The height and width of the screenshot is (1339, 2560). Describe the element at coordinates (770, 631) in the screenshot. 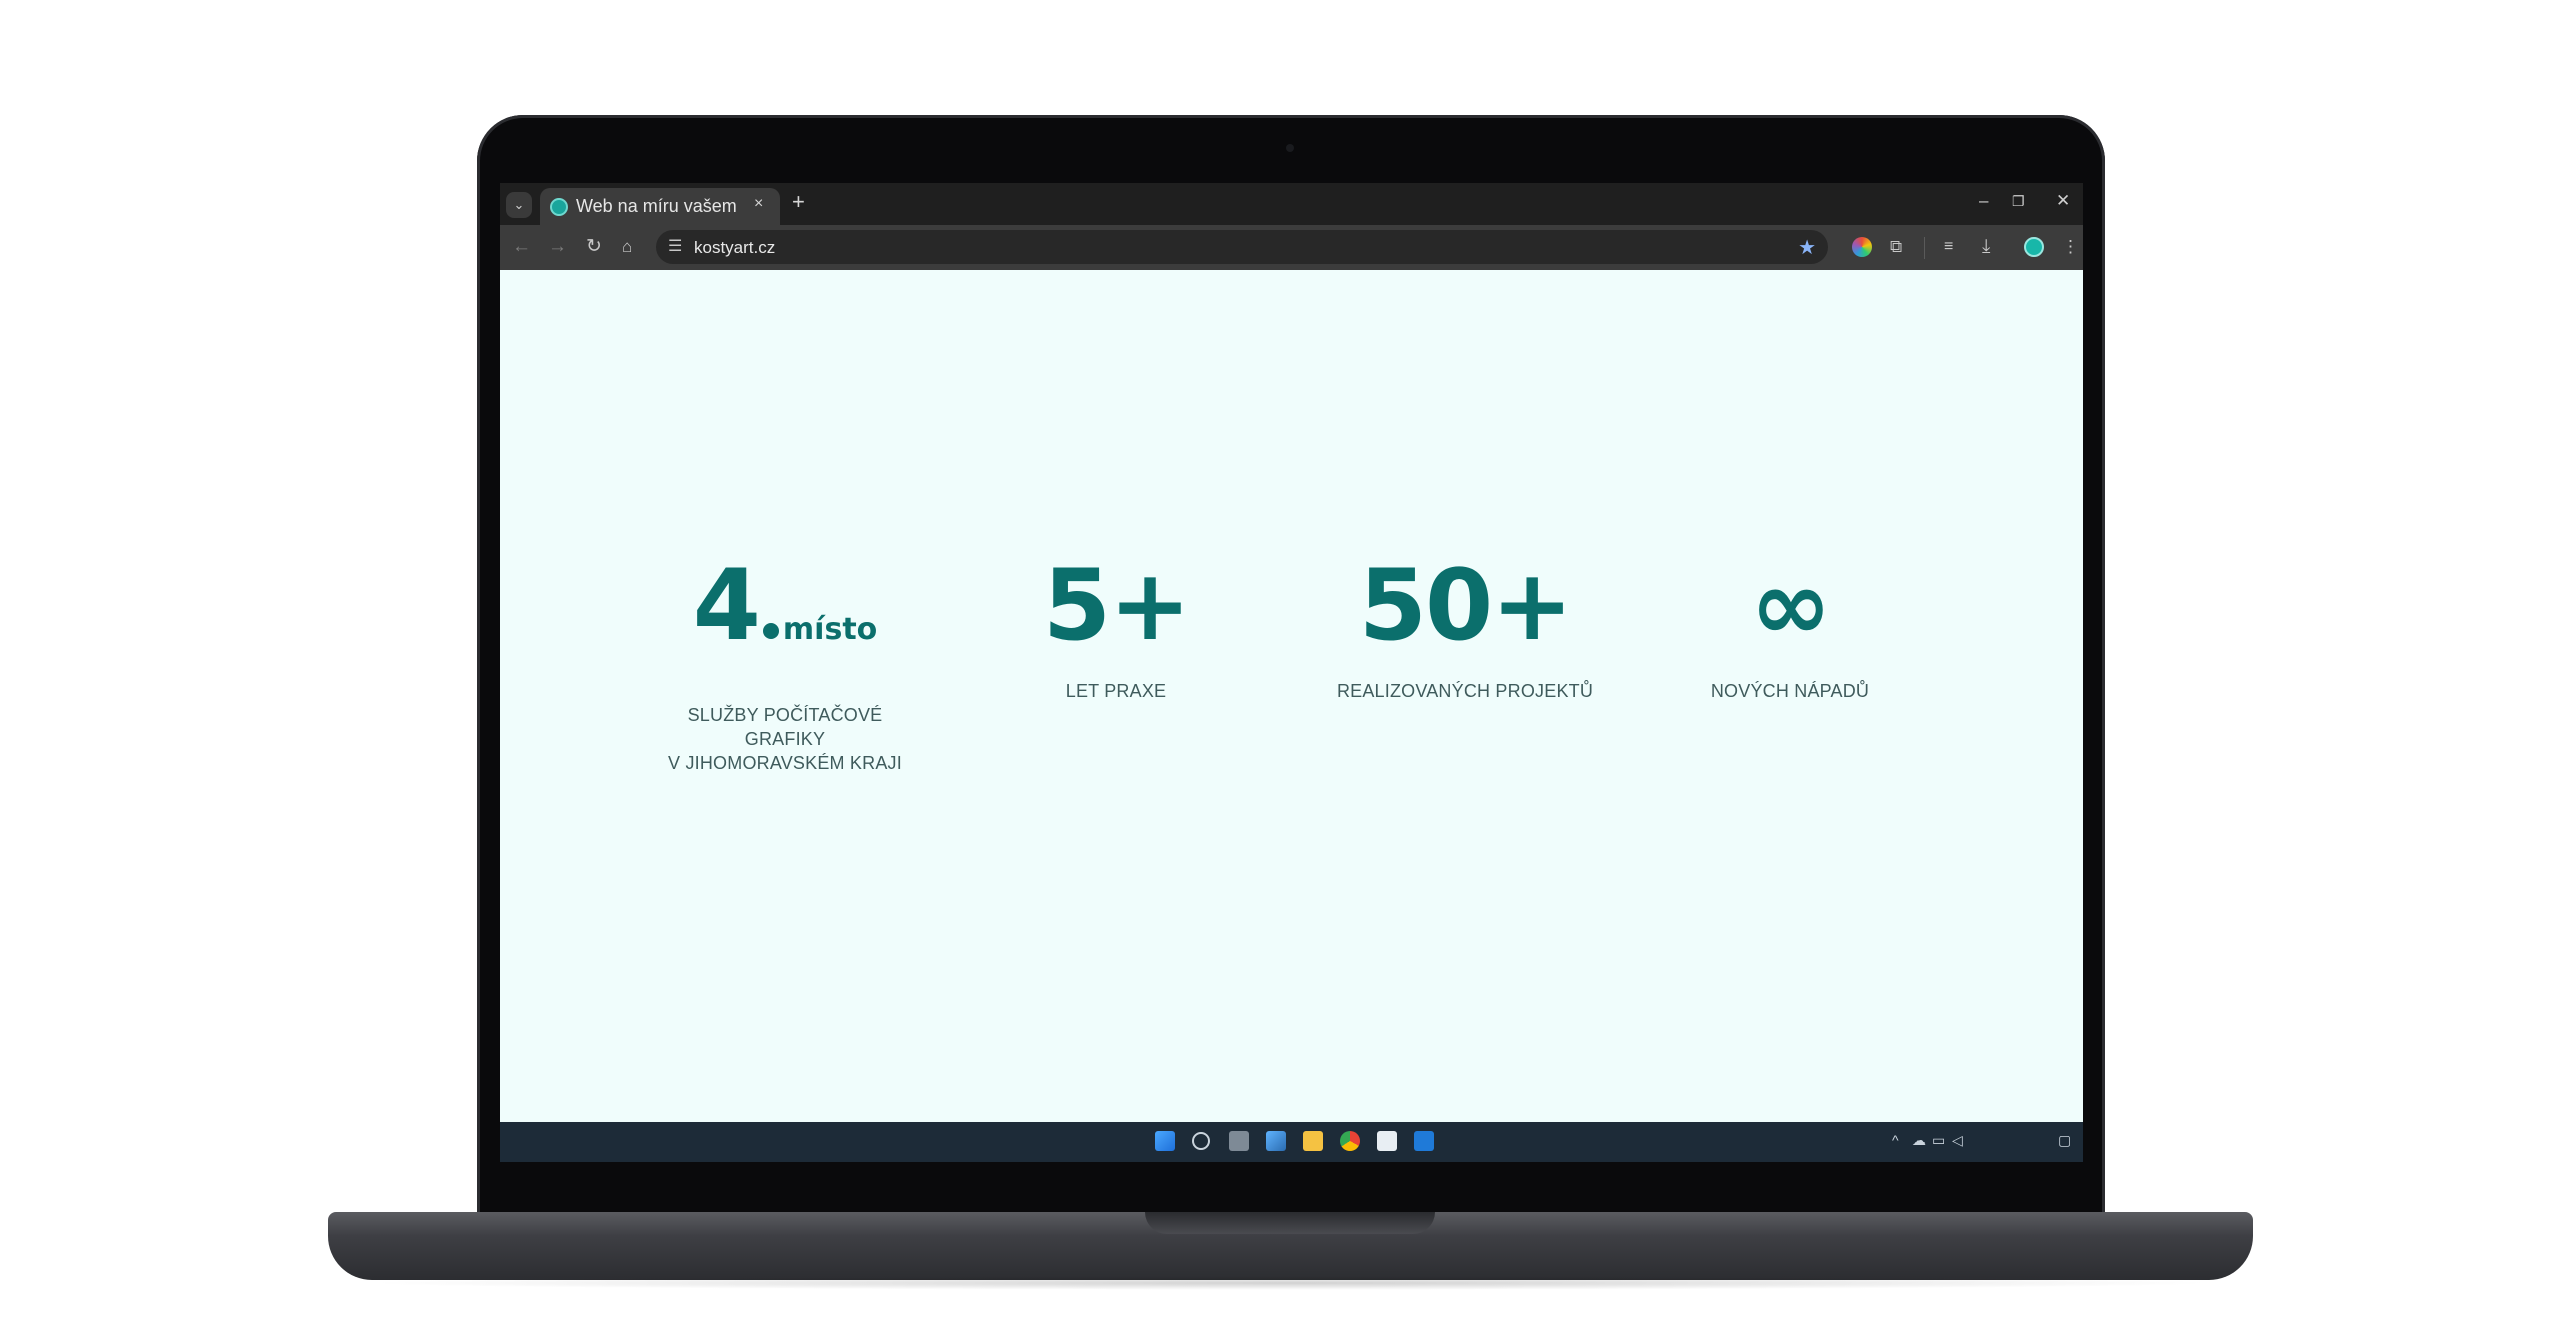

I see `stat-ranking-dot` at that location.